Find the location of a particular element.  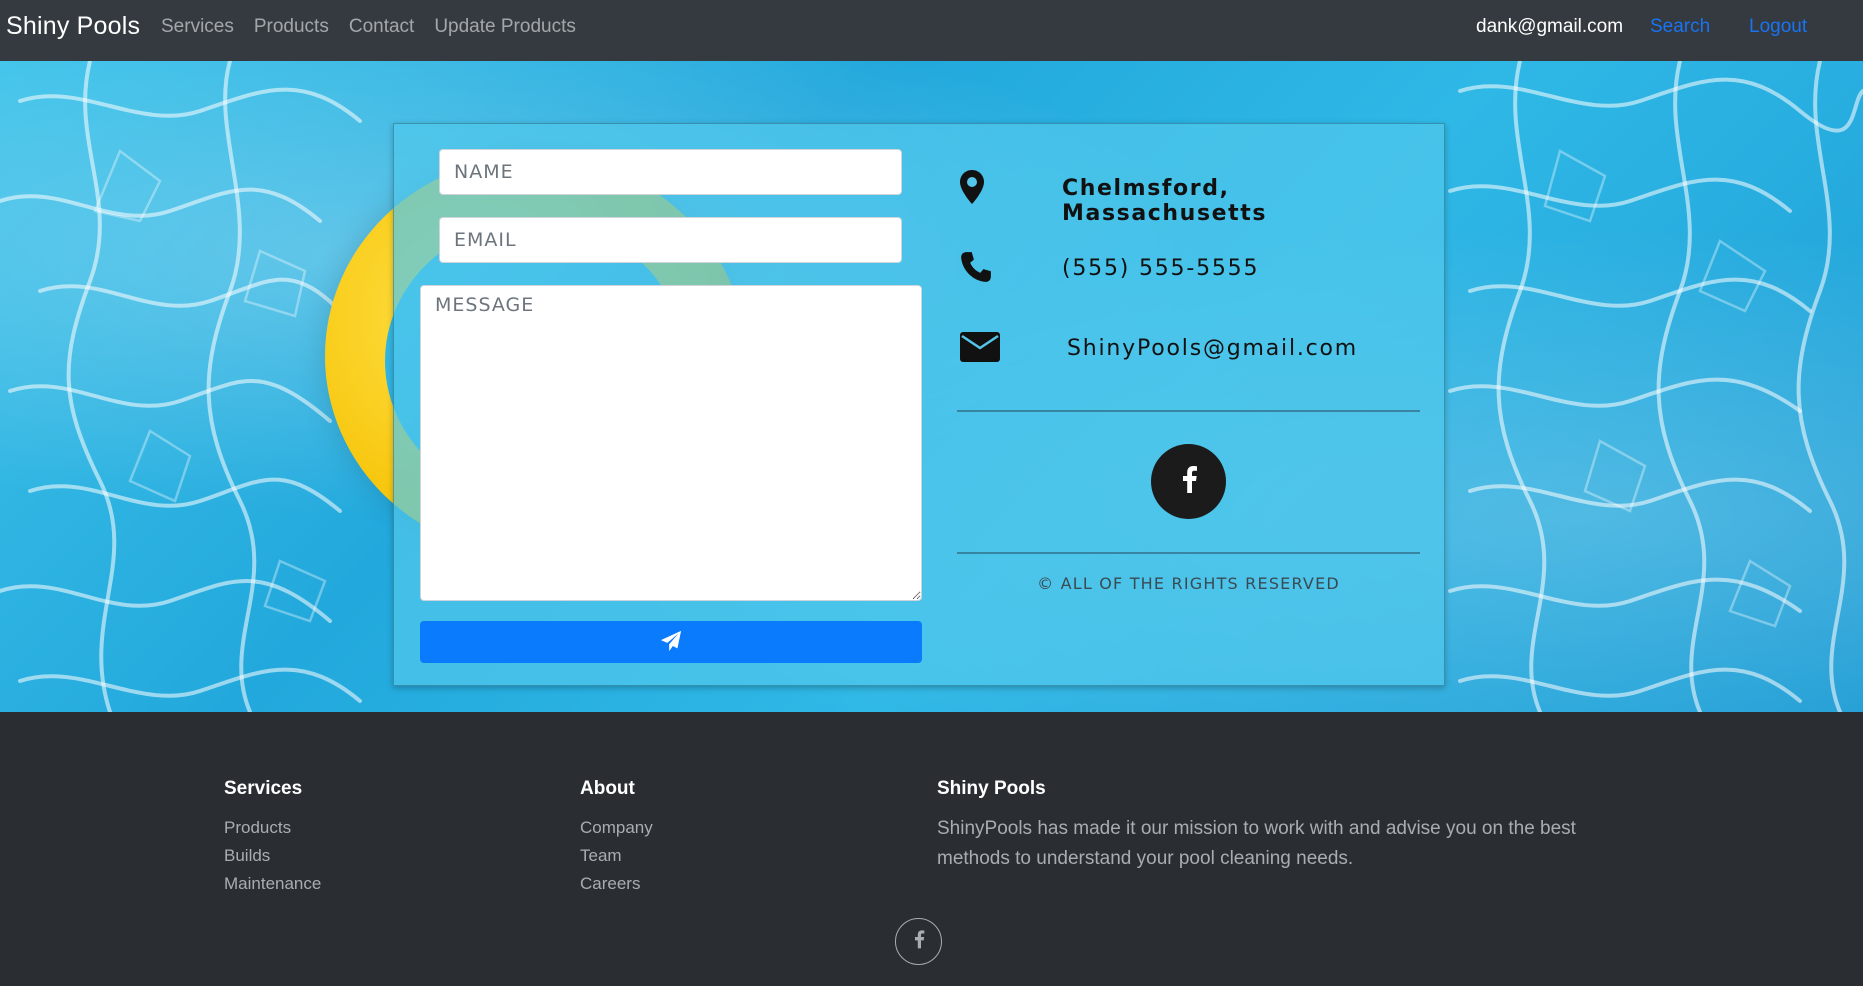

footer-about-heading: About is located at coordinates (607, 788).